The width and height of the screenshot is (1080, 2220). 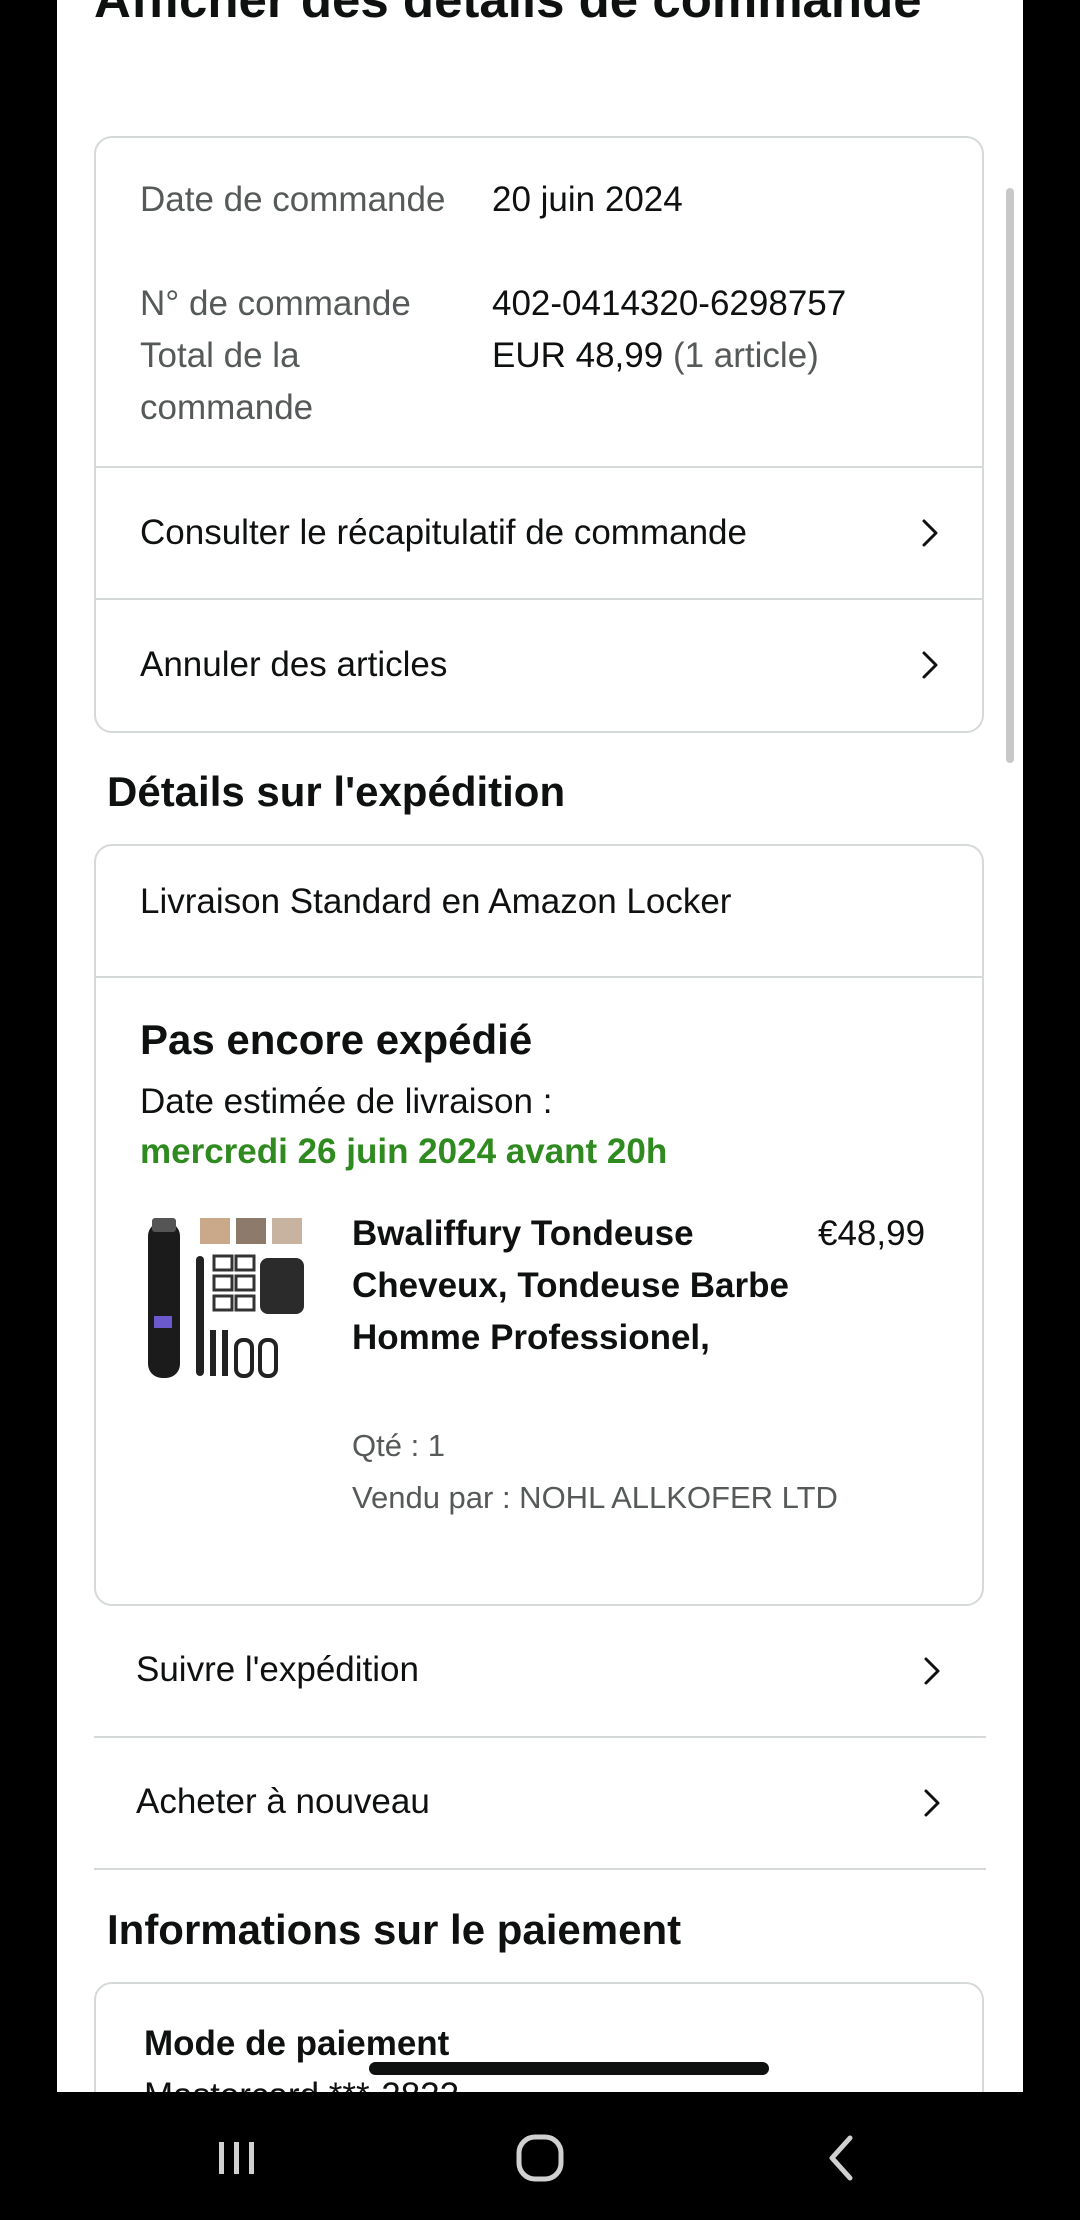 What do you see at coordinates (872, 1233) in the screenshot?
I see `product-price: €48,99` at bounding box center [872, 1233].